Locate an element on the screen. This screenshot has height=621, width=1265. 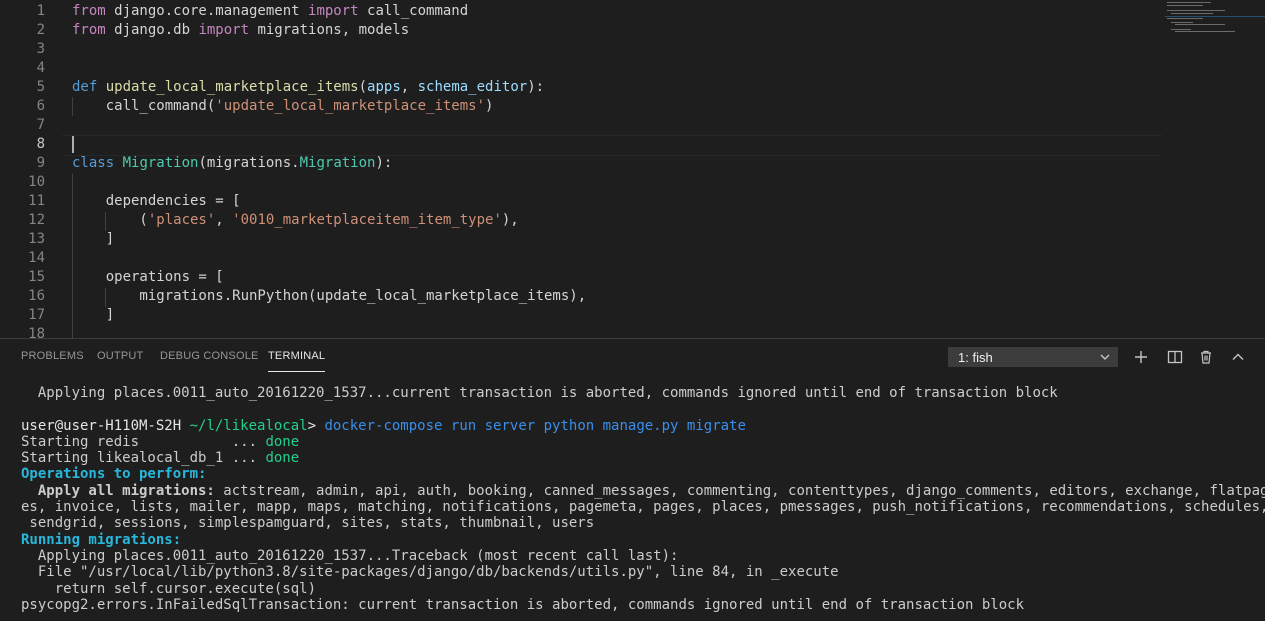
line-number: 9 is located at coordinates (40, 163).